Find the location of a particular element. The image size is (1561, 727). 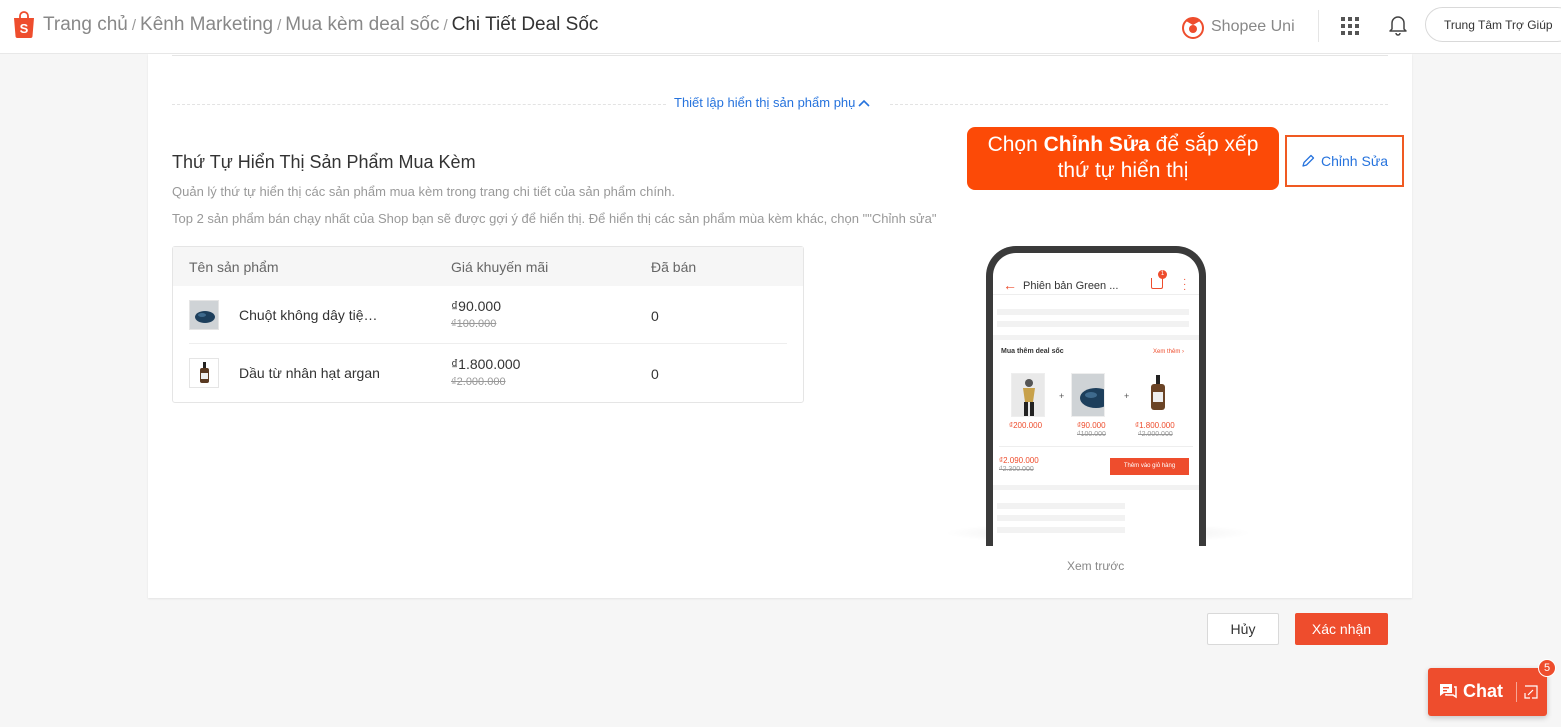

add-to-cart-button: Thêm vào giỏ hàng is located at coordinates (1149, 466).